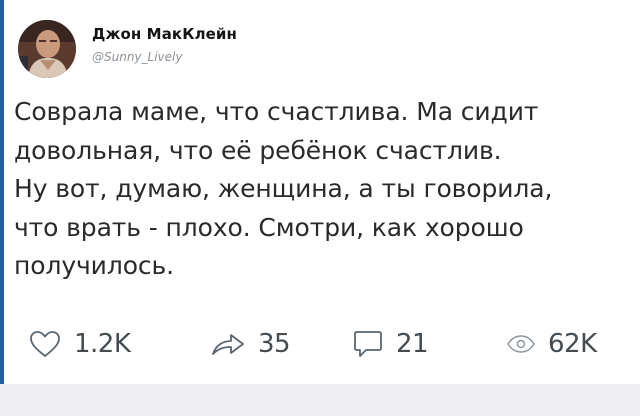  What do you see at coordinates (521, 344) in the screenshot?
I see `eye-icon` at bounding box center [521, 344].